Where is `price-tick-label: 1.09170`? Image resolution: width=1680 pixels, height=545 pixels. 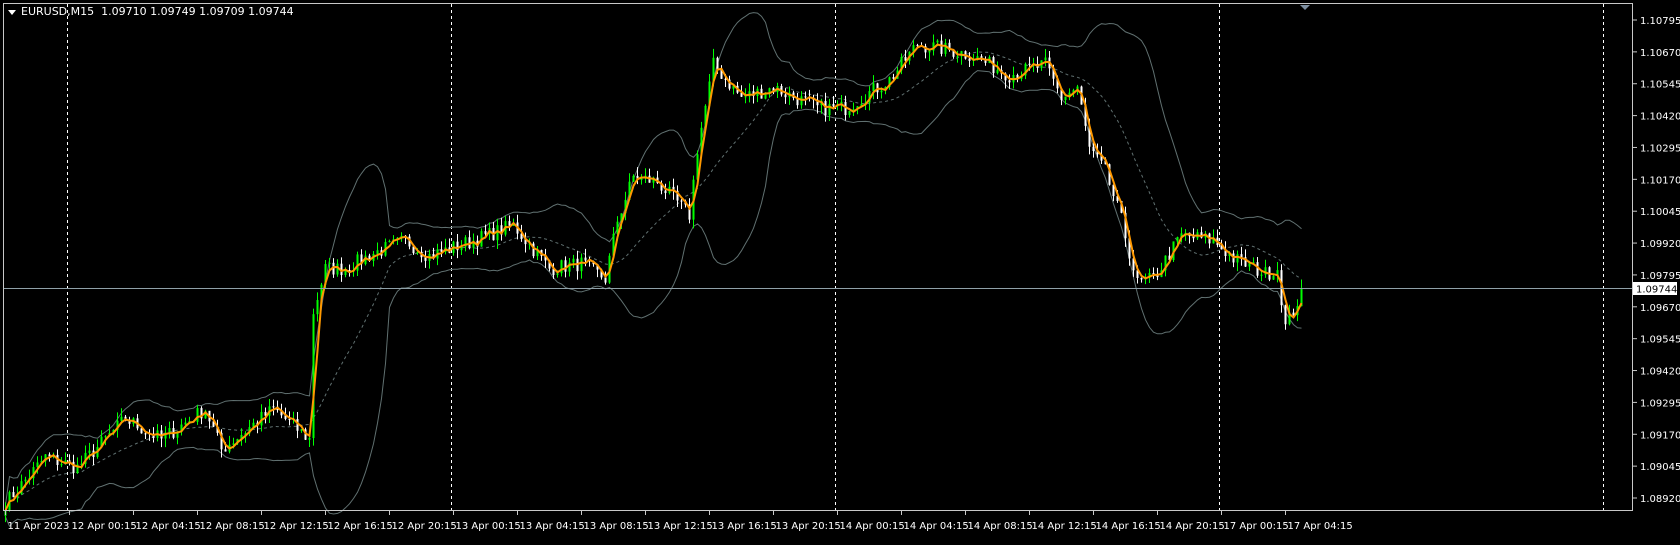
price-tick-label: 1.09170 is located at coordinates (1660, 435).